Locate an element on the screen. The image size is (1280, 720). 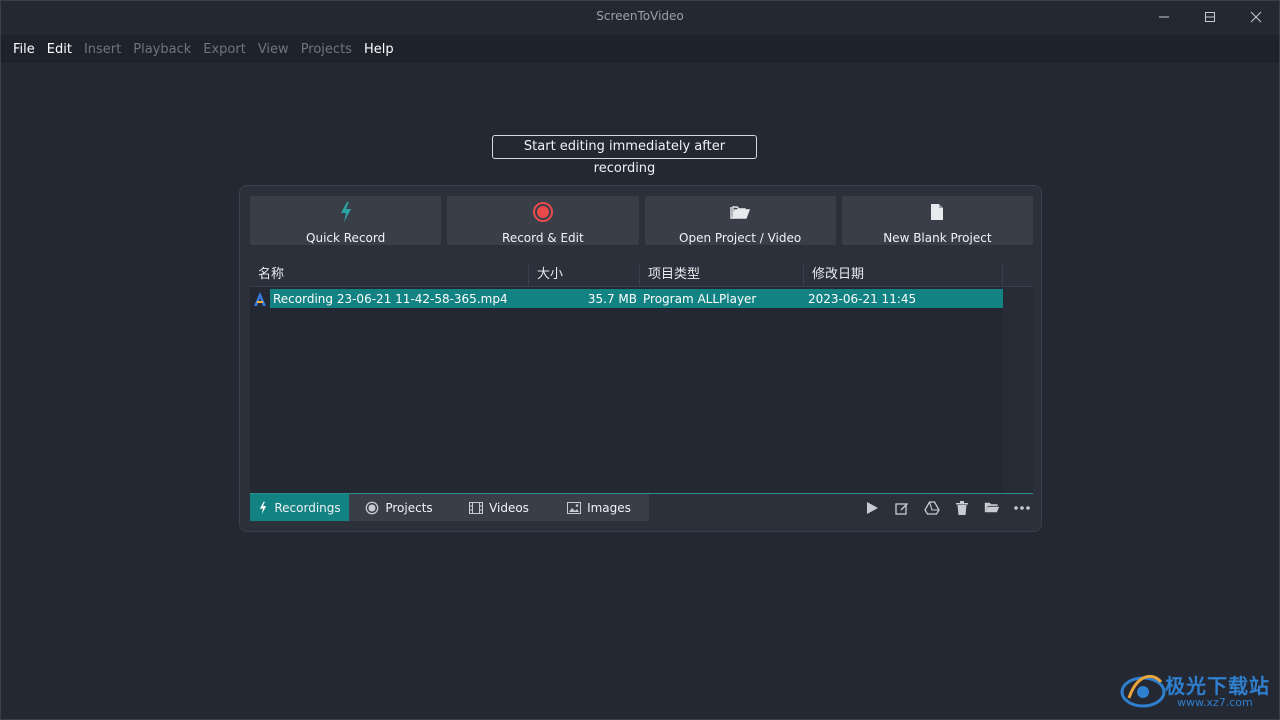
menu-file: File is located at coordinates (24, 49).